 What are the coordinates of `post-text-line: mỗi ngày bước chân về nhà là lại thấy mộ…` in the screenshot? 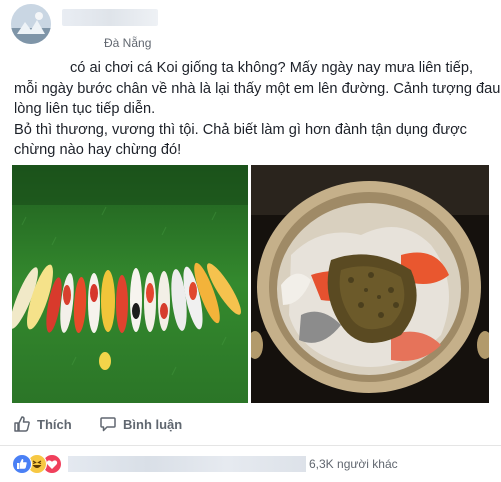 It's located at (257, 88).